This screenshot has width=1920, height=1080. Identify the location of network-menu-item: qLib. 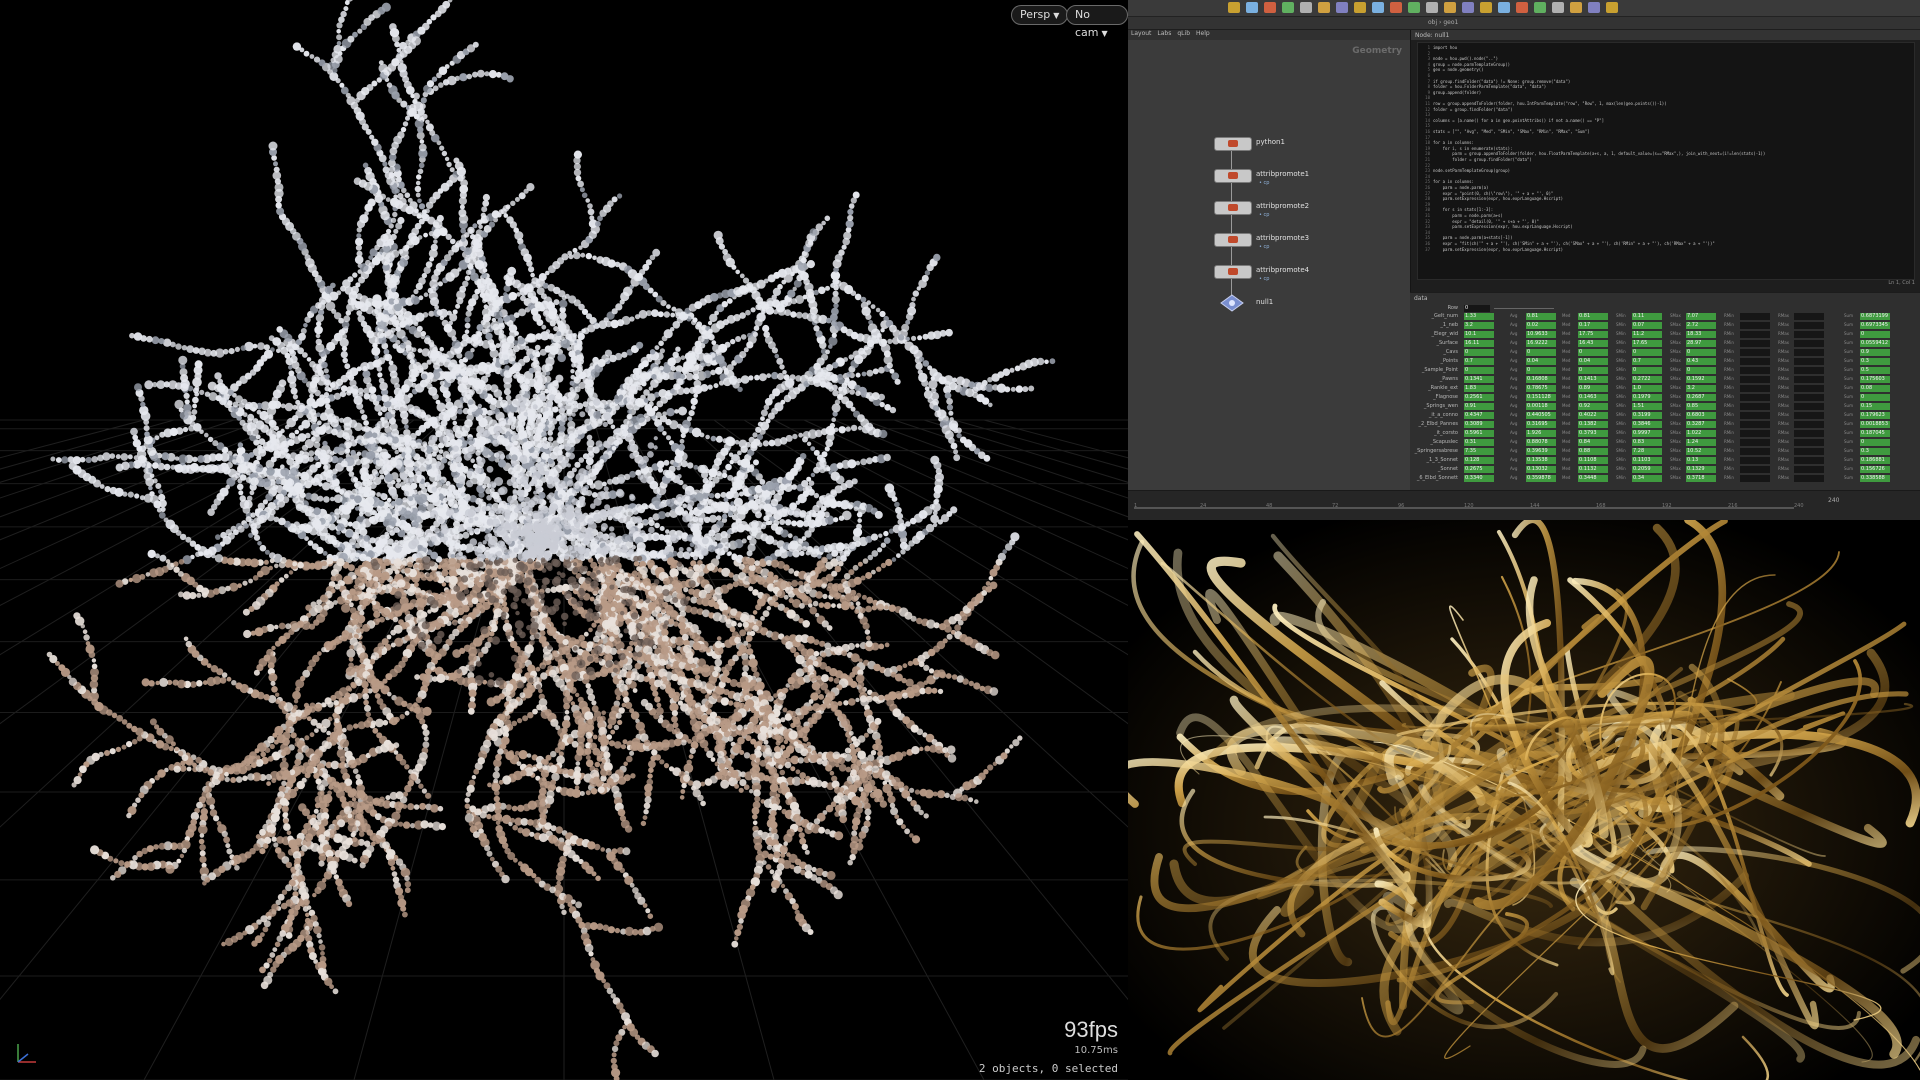
(1183, 33).